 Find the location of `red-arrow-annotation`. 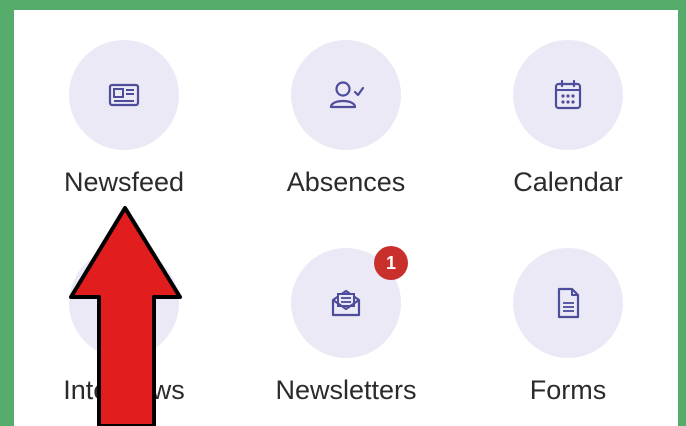

red-arrow-annotation is located at coordinates (125, 316).